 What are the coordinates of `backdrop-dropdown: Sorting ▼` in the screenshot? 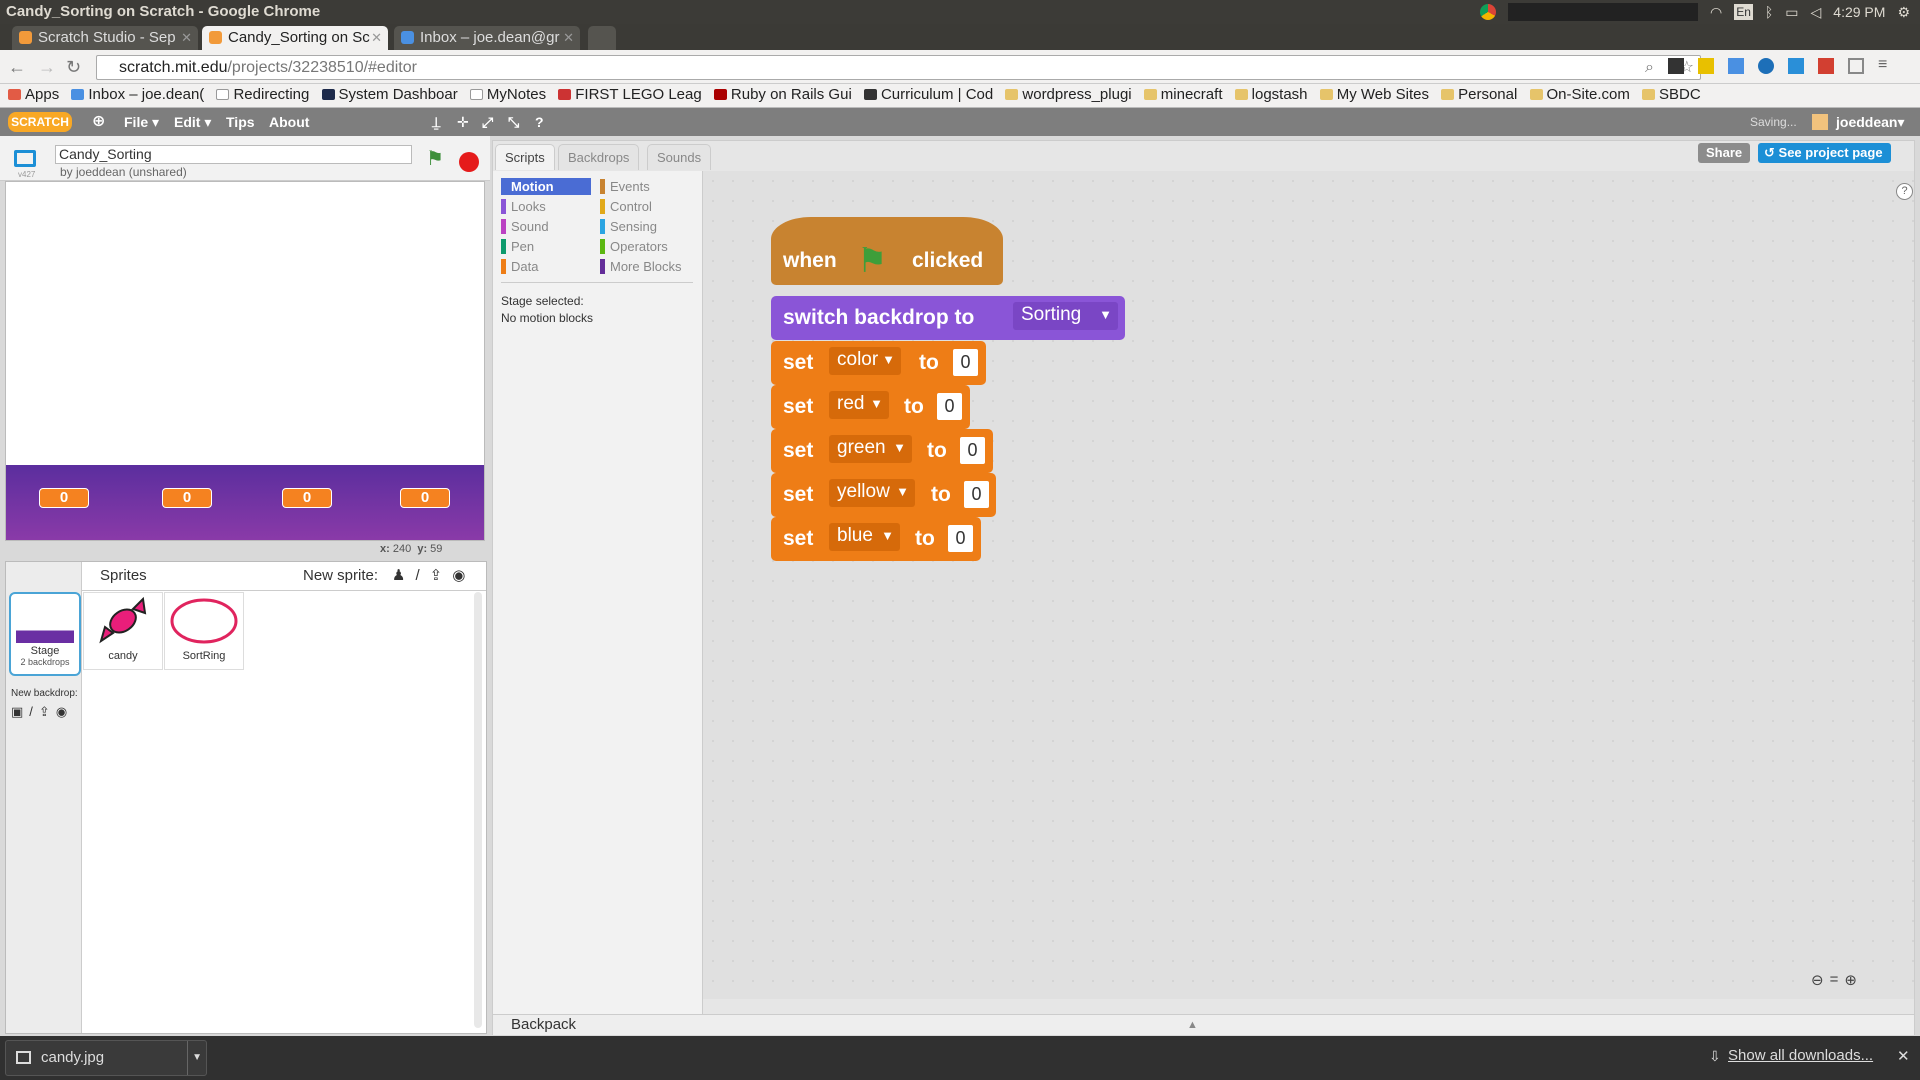 It's located at (1065, 316).